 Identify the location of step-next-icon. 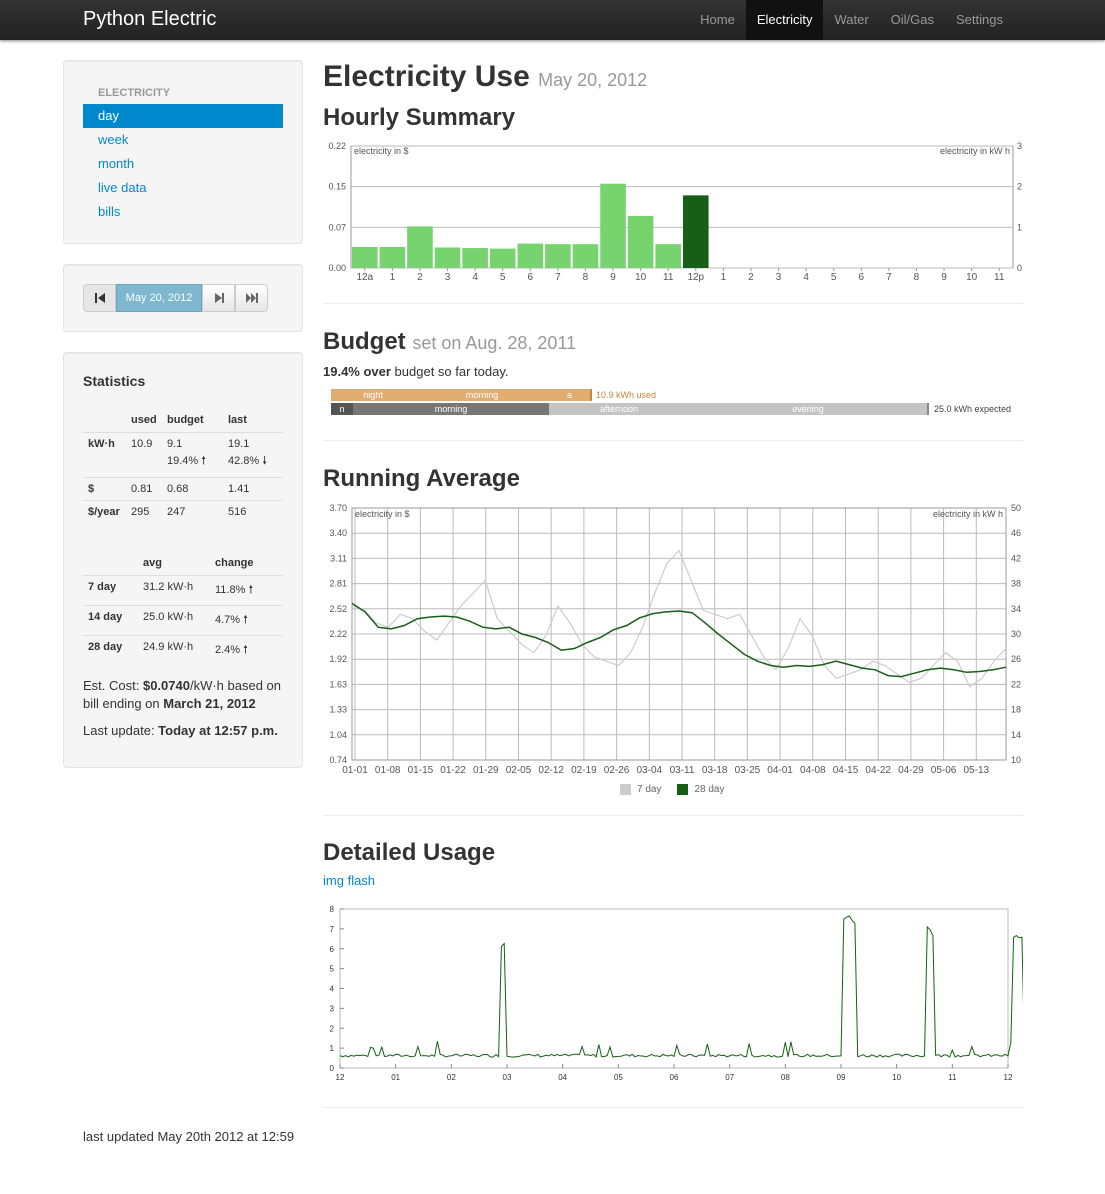
(219, 298).